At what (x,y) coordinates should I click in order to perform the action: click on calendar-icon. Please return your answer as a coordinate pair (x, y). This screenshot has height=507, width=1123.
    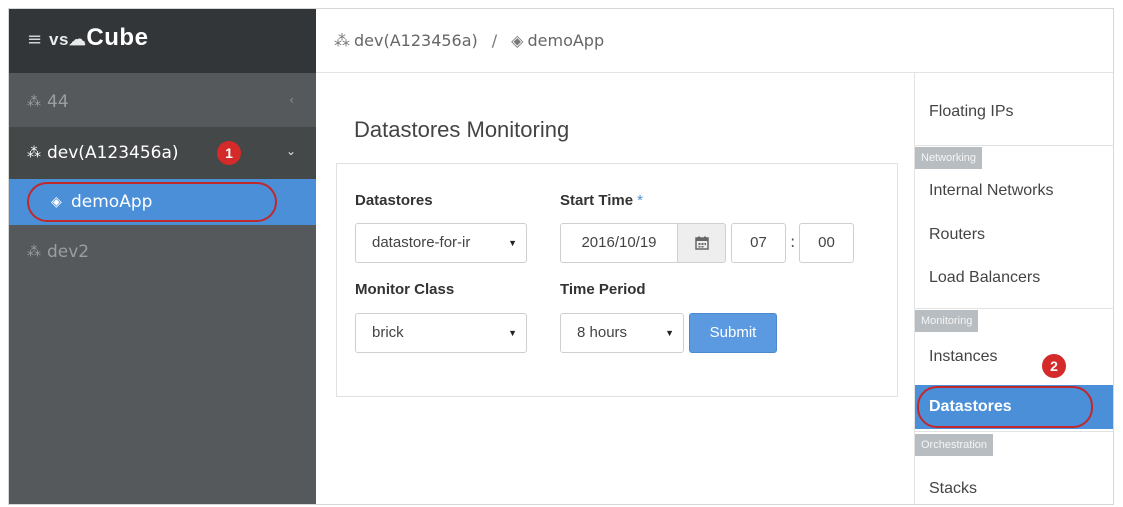
    Looking at the image, I should click on (701, 243).